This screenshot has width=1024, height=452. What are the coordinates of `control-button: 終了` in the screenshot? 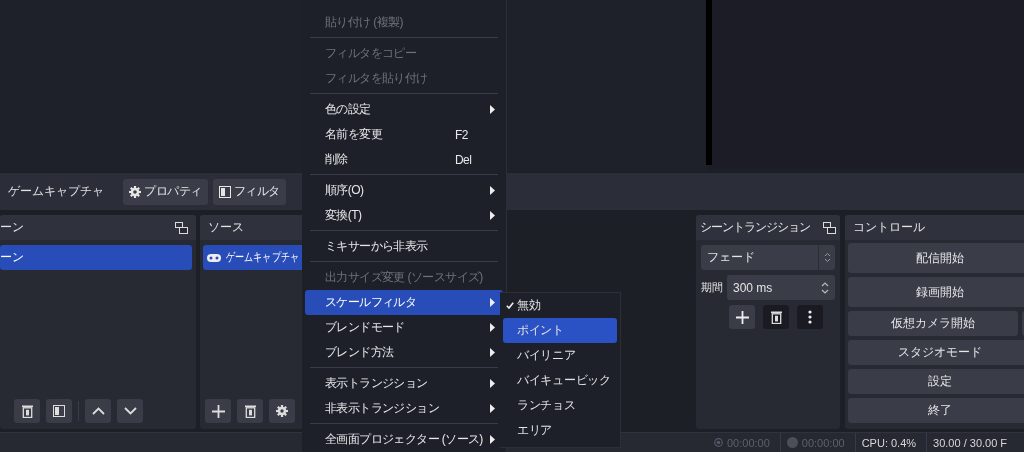 It's located at (936, 410).